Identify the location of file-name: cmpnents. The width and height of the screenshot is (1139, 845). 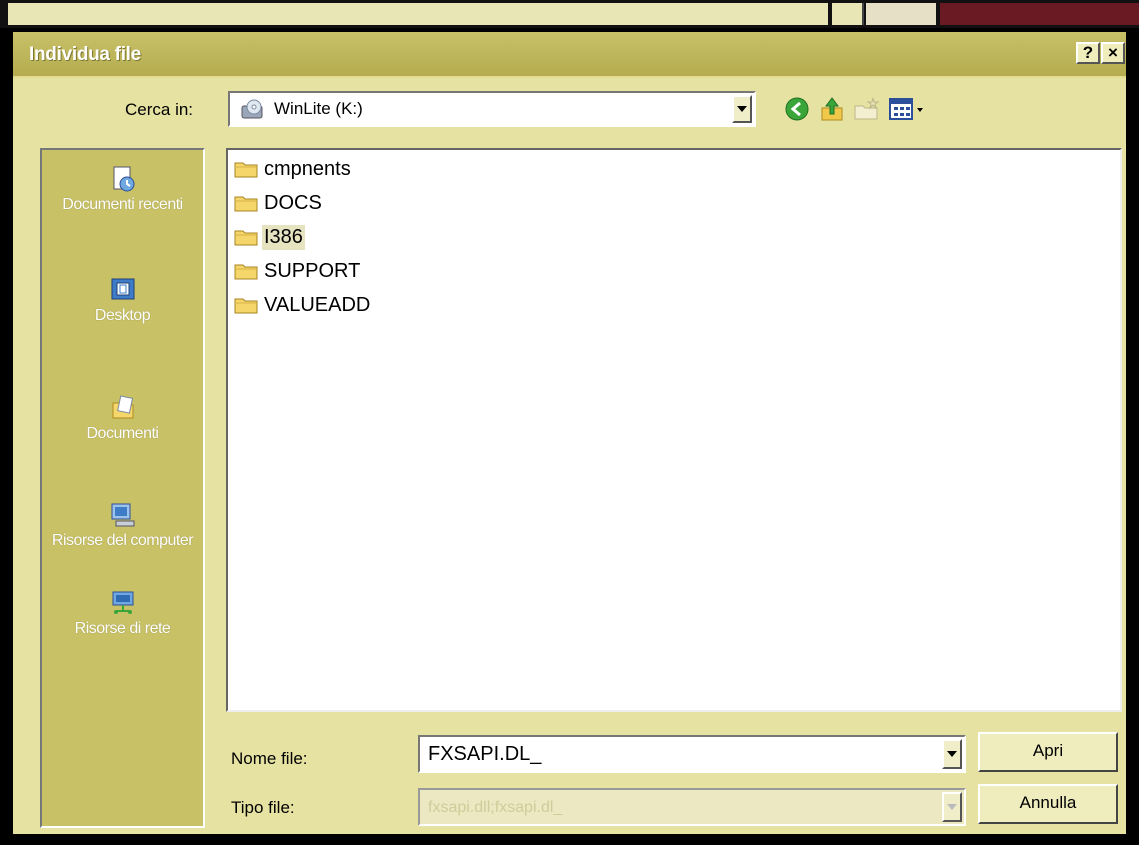
(307, 168).